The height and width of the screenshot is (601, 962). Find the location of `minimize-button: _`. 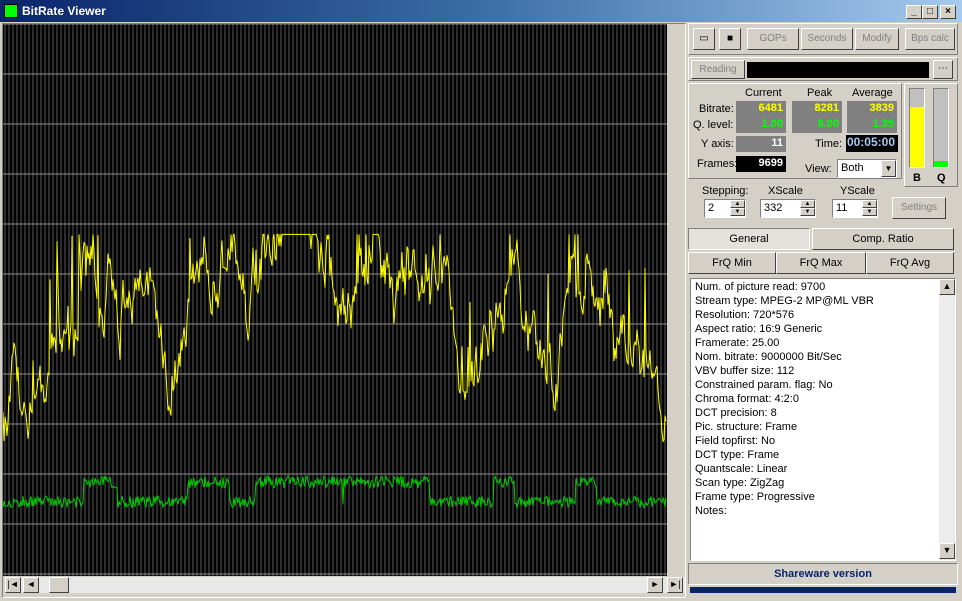

minimize-button: _ is located at coordinates (914, 12).